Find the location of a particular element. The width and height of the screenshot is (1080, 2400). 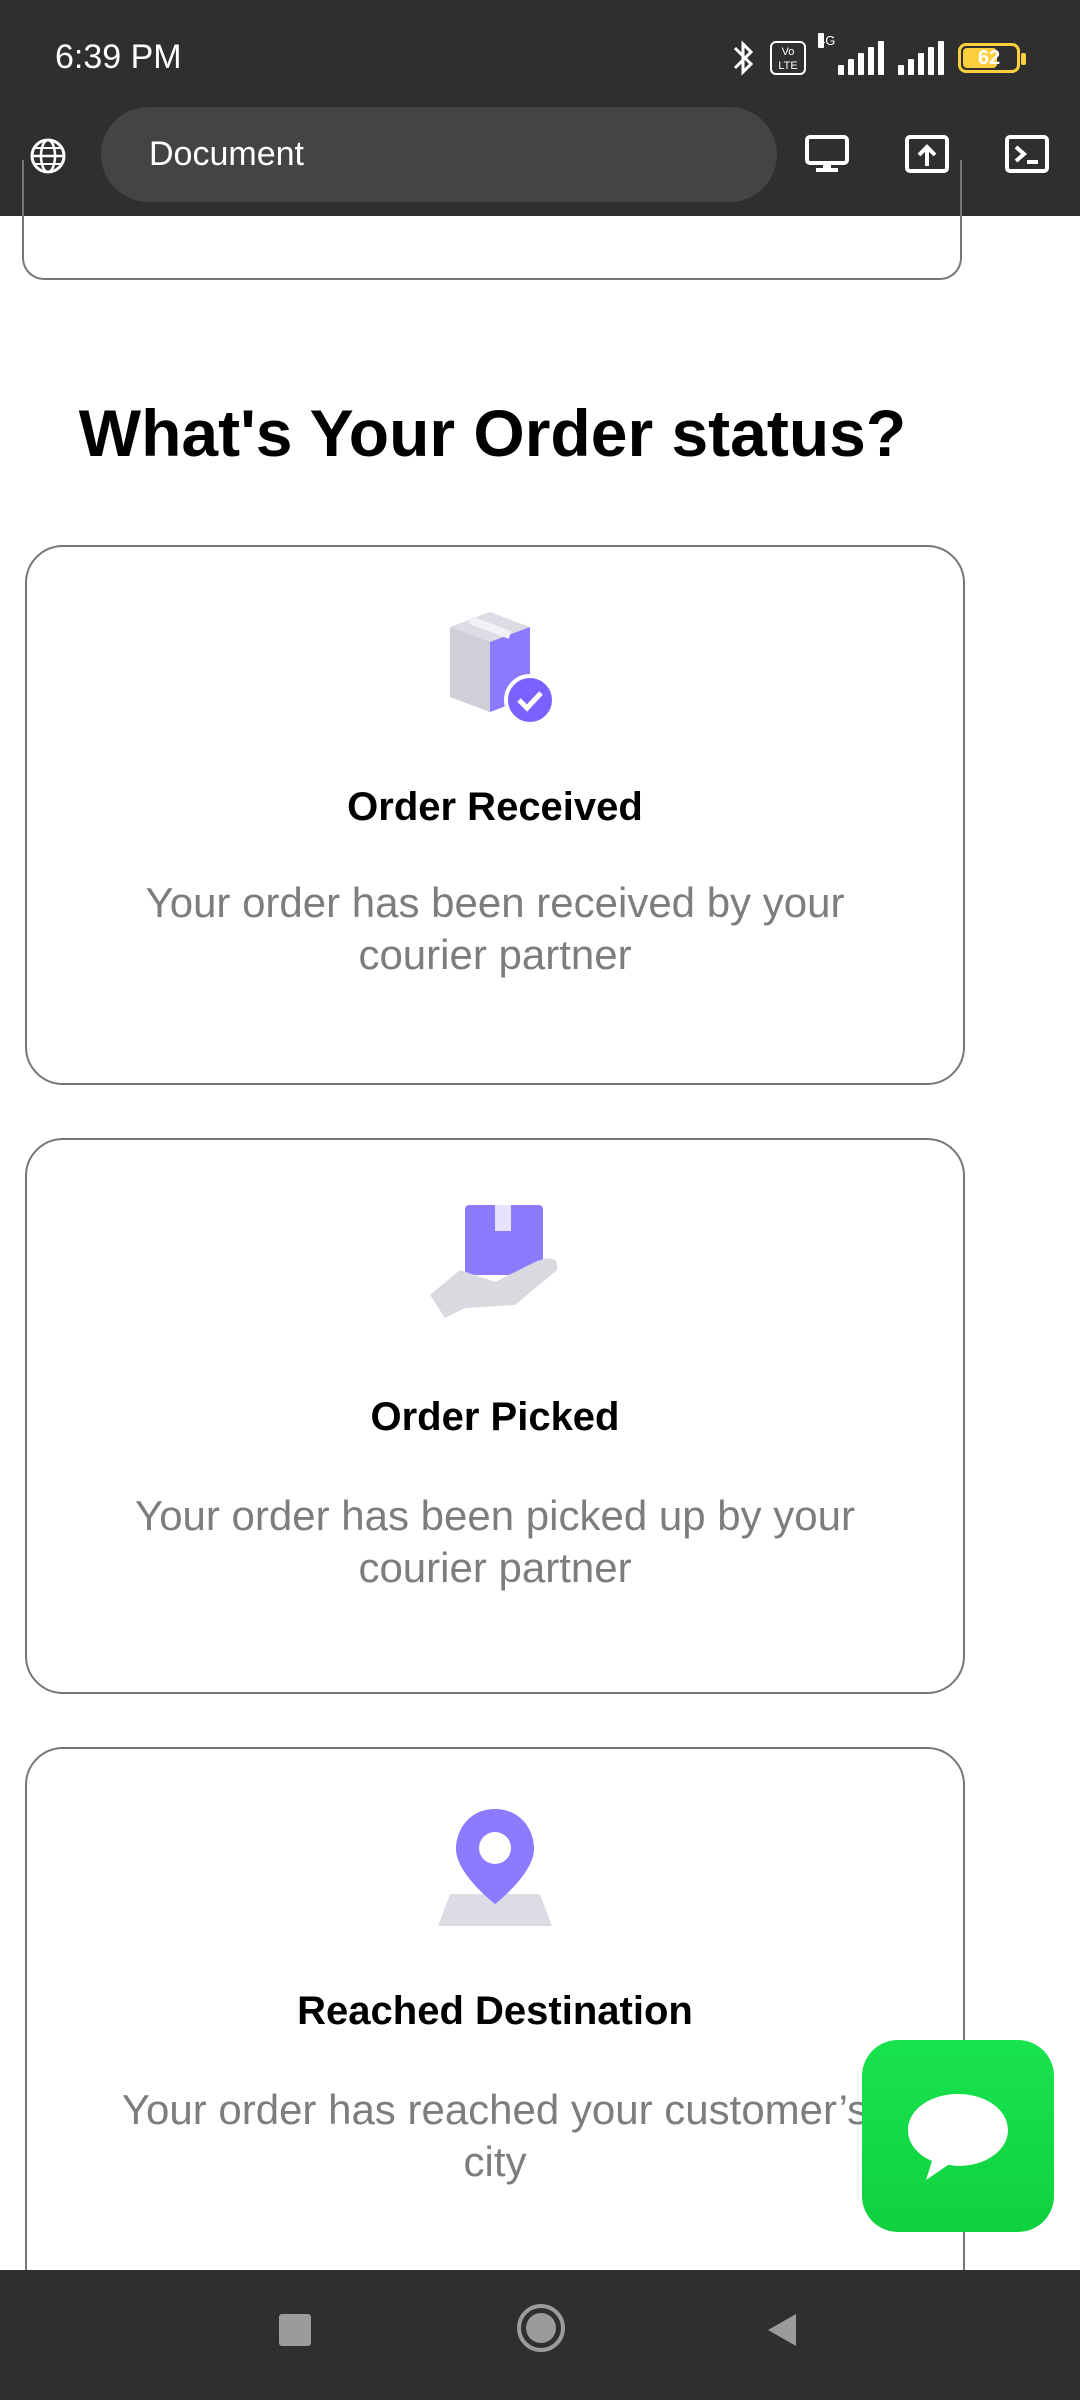

signal-4g-icon: 4G is located at coordinates (851, 54).